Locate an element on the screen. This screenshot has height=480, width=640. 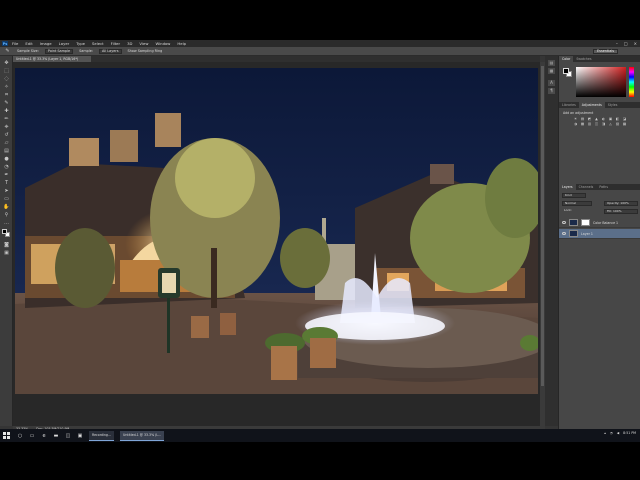
healing-brush-icon: ✚ is located at coordinates (6, 111).